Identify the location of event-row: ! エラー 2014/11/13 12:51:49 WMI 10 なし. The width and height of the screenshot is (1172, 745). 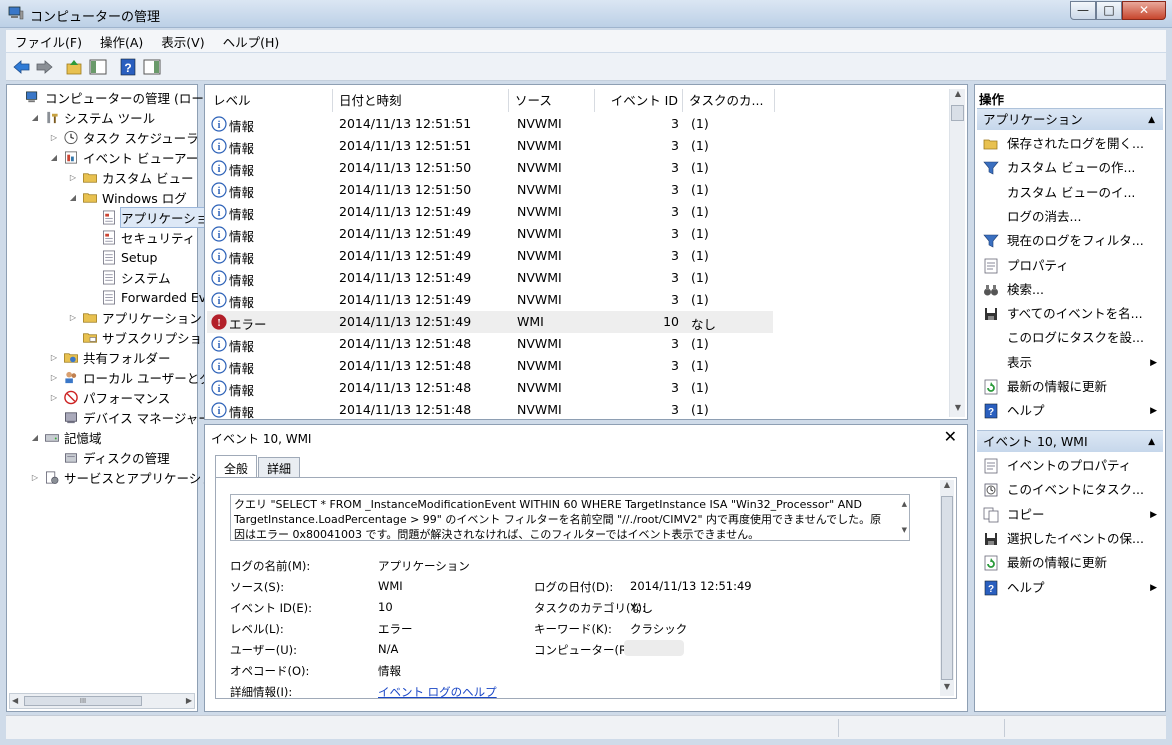
(490, 322).